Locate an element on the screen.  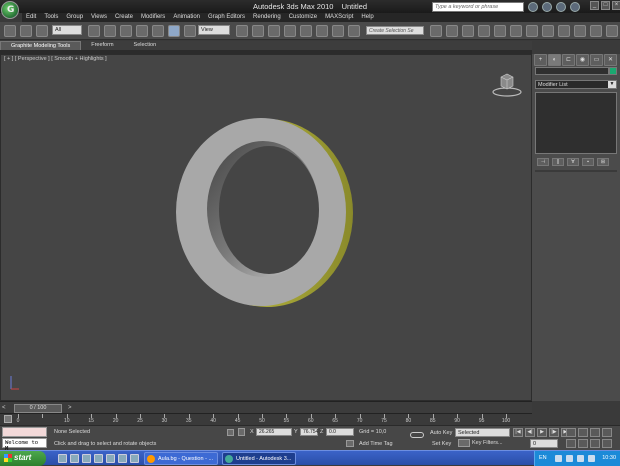
torus-ring-object is located at coordinates (263, 212).